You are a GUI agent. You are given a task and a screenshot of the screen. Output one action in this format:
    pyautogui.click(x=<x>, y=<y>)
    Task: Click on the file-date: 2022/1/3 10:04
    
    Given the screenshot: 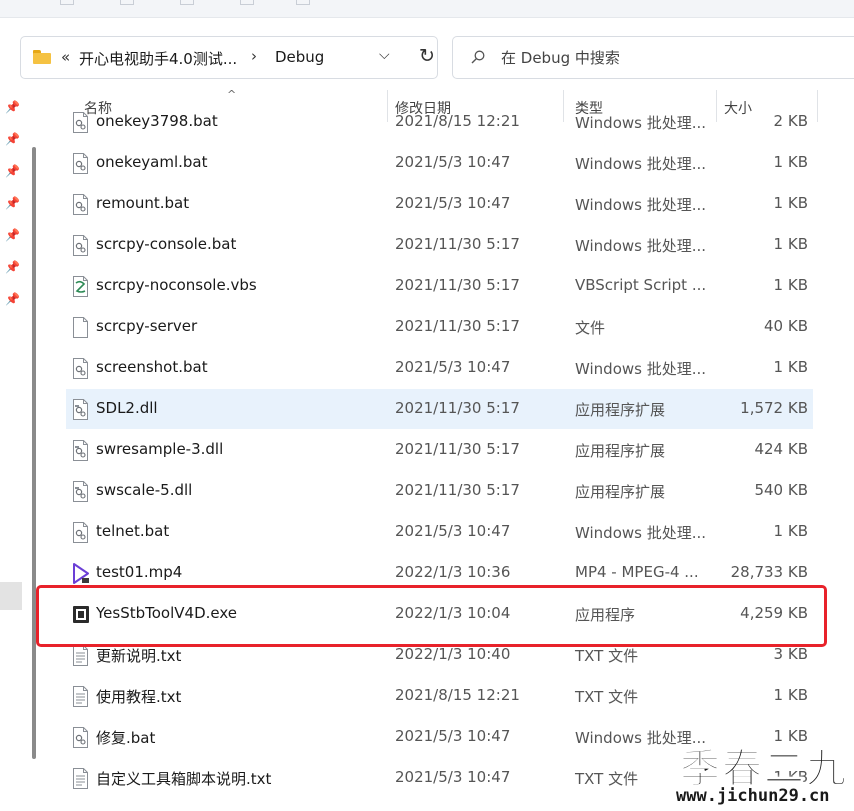 What is the action you would take?
    pyautogui.click(x=453, y=613)
    